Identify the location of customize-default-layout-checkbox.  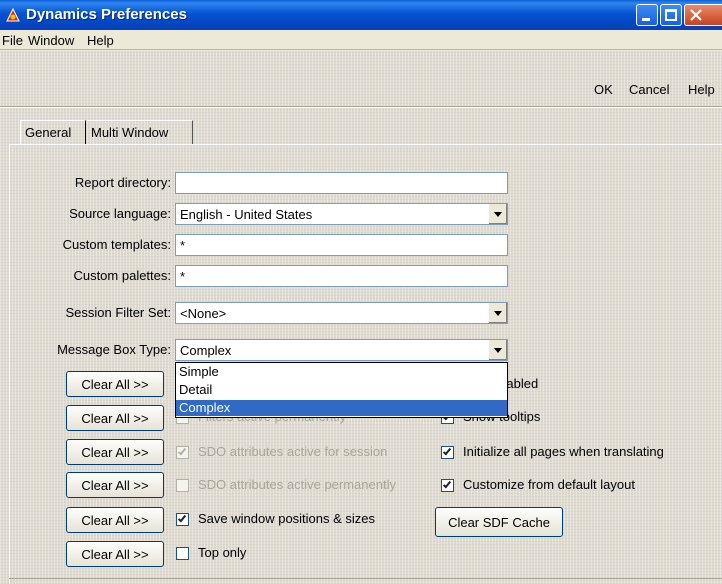
(447, 485).